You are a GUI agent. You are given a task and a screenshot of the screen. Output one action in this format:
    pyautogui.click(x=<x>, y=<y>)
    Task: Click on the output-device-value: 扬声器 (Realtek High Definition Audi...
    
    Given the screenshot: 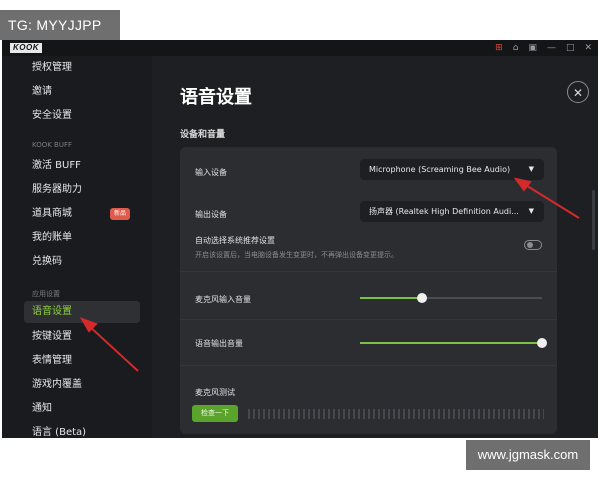 What is the action you would take?
    pyautogui.click(x=444, y=211)
    